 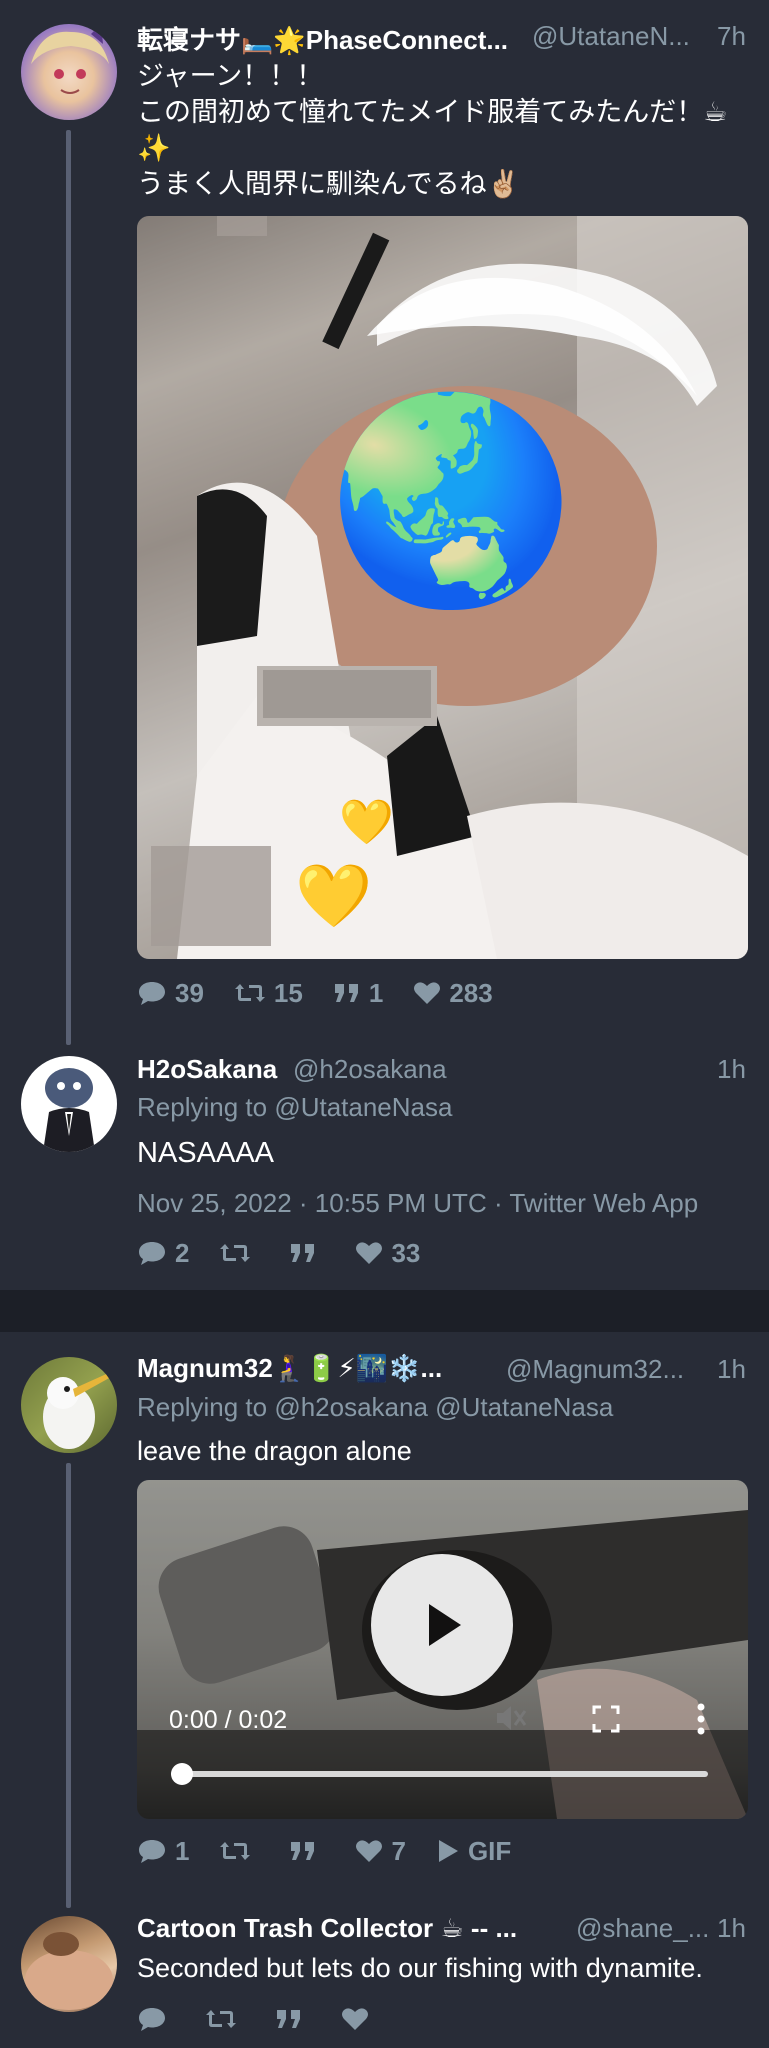 I want to click on tweet-text-line: この間初めて憧れてたメイド服着てみたんだ！☕, so click(x=432, y=112).